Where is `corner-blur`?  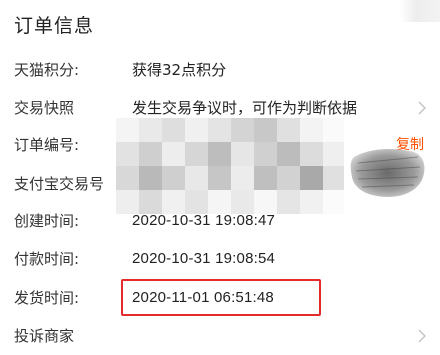 corner-blur is located at coordinates (420, 11).